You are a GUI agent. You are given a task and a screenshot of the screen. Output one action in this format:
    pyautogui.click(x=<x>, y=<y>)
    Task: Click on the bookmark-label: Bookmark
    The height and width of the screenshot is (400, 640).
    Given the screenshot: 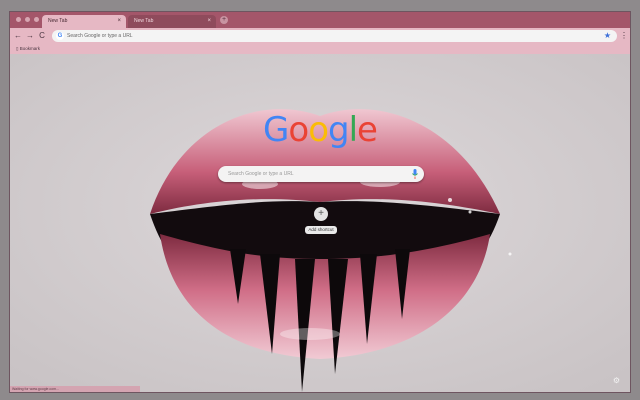 What is the action you would take?
    pyautogui.click(x=29, y=48)
    